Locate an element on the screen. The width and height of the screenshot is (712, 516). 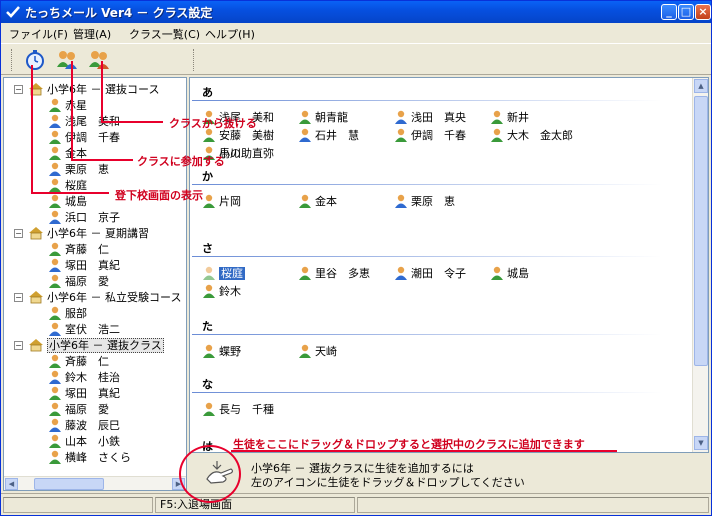
student-item: 石井 慧 is located at coordinates (328, 136).